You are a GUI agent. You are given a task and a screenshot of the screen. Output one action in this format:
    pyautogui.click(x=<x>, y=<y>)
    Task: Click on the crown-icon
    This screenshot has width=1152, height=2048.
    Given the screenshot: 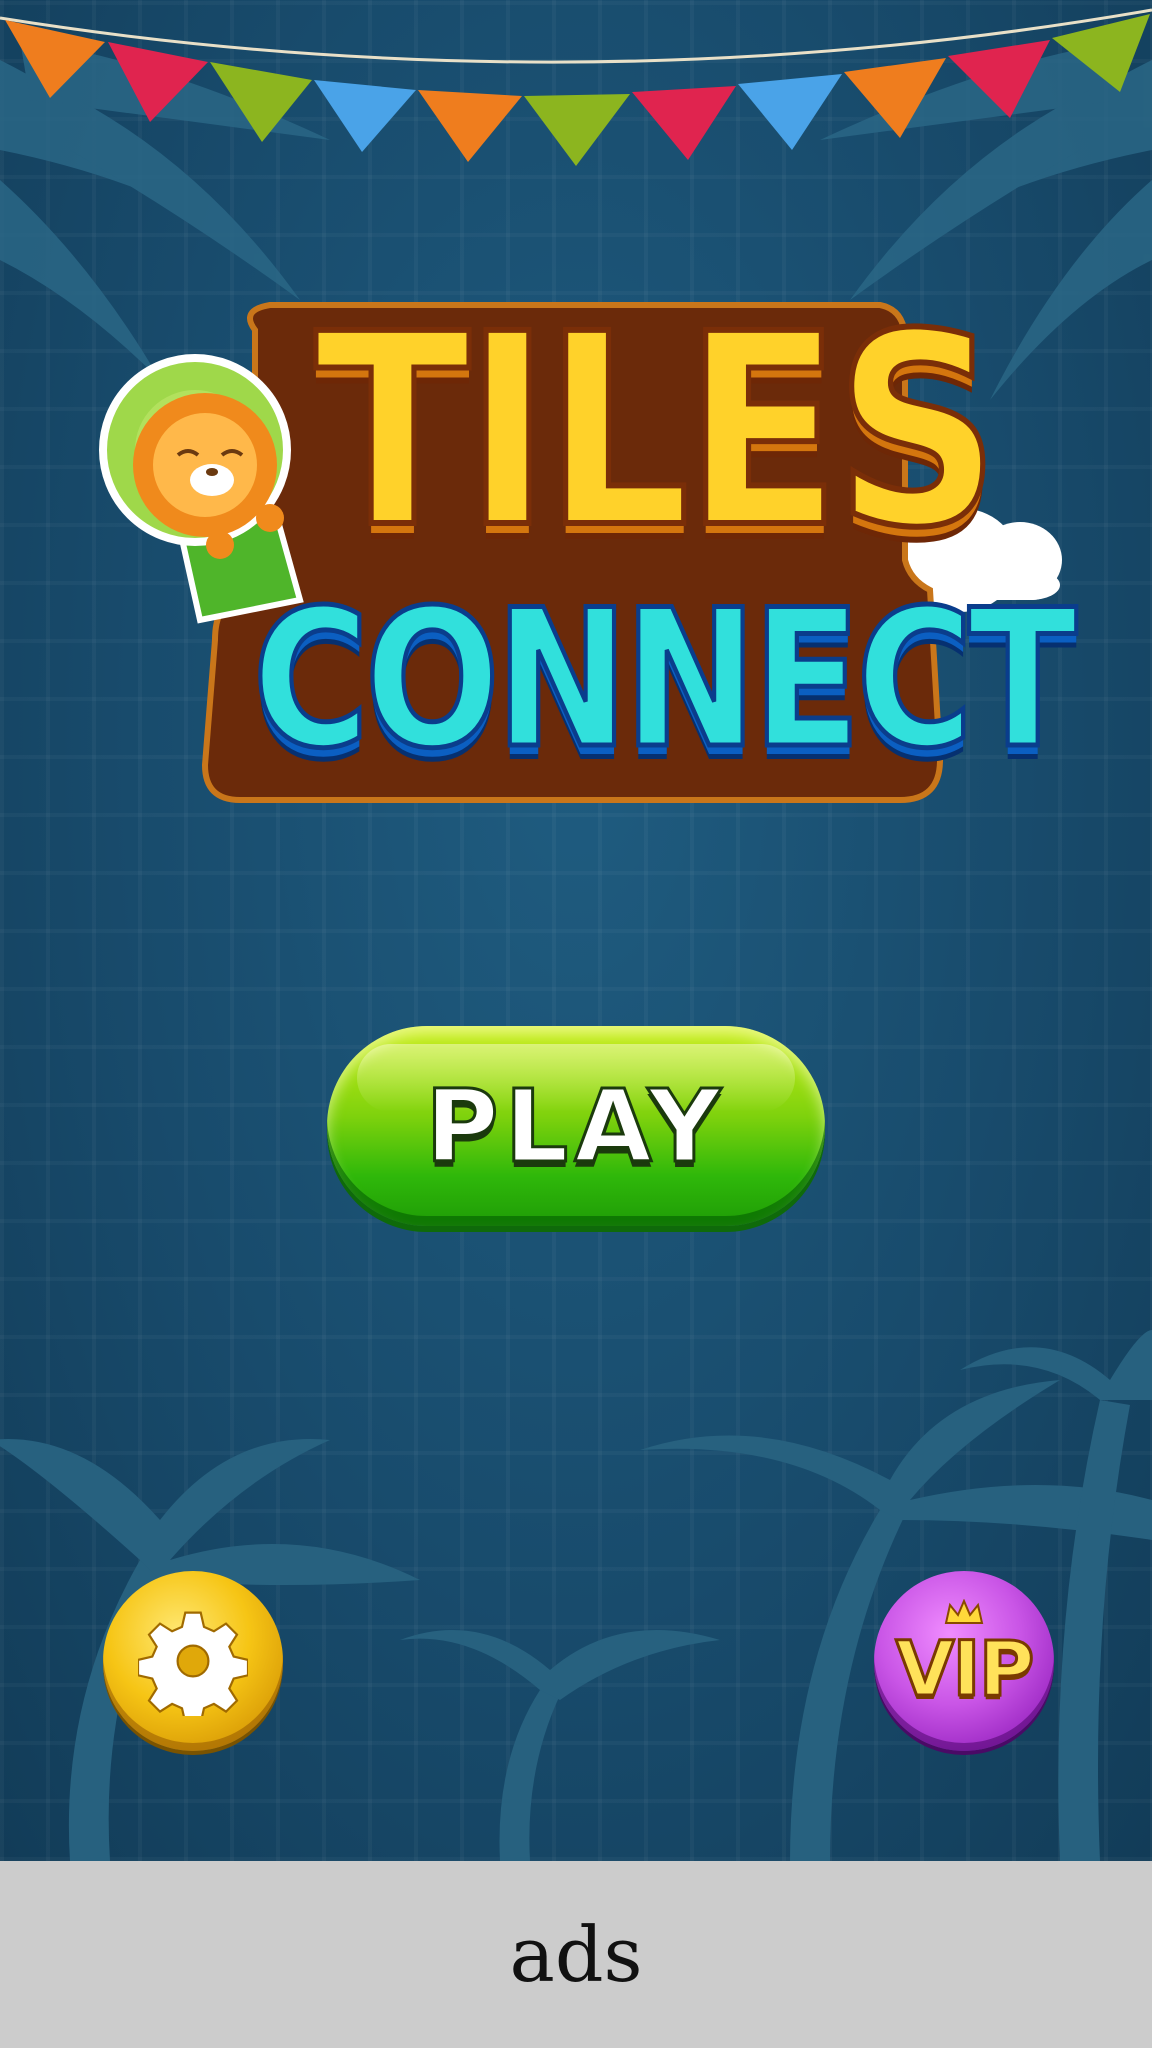 What is the action you would take?
    pyautogui.click(x=964, y=1611)
    